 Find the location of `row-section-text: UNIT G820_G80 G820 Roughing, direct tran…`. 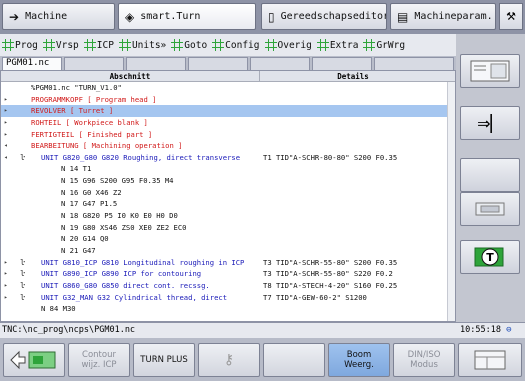

row-section-text: UNIT G820_G80 G820 Roughing, direct tran… is located at coordinates (141, 157).